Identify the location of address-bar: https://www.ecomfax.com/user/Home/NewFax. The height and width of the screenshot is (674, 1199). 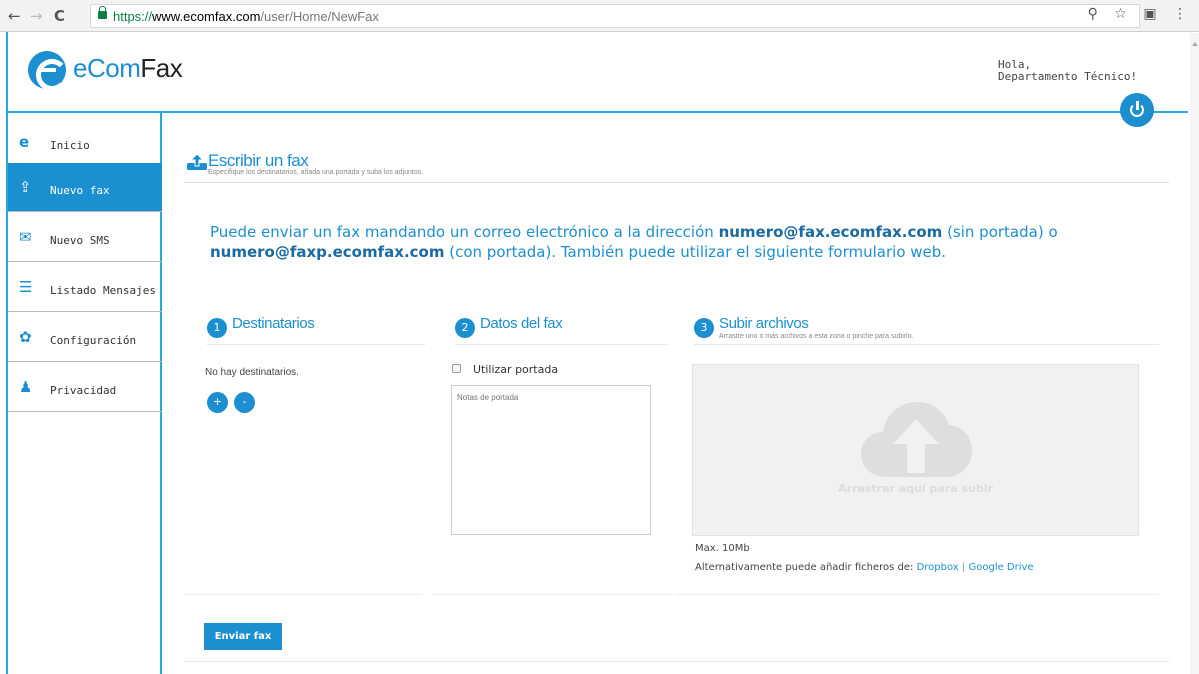
(615, 16).